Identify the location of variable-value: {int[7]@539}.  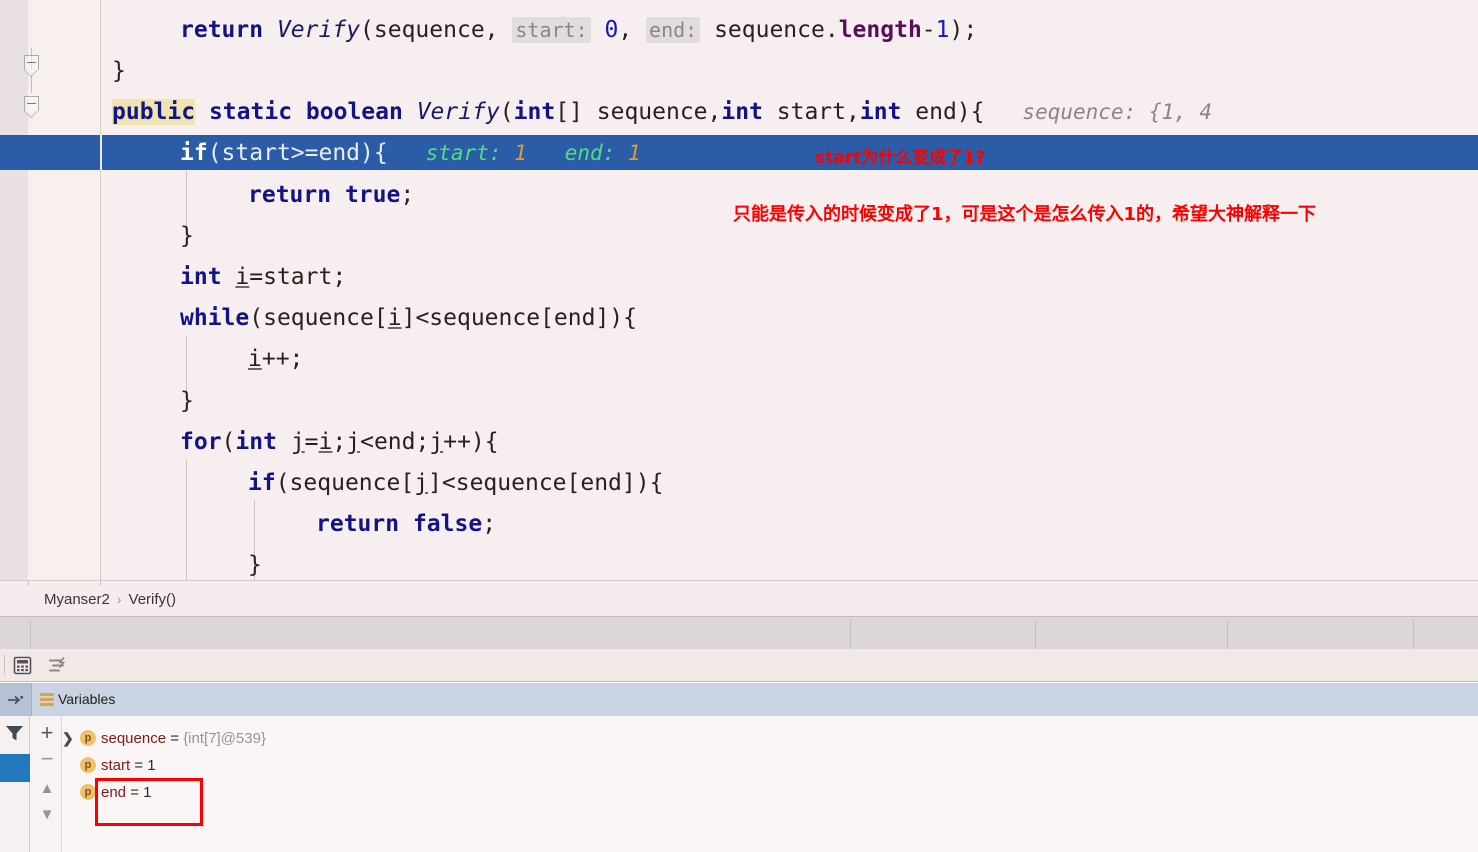
(224, 738).